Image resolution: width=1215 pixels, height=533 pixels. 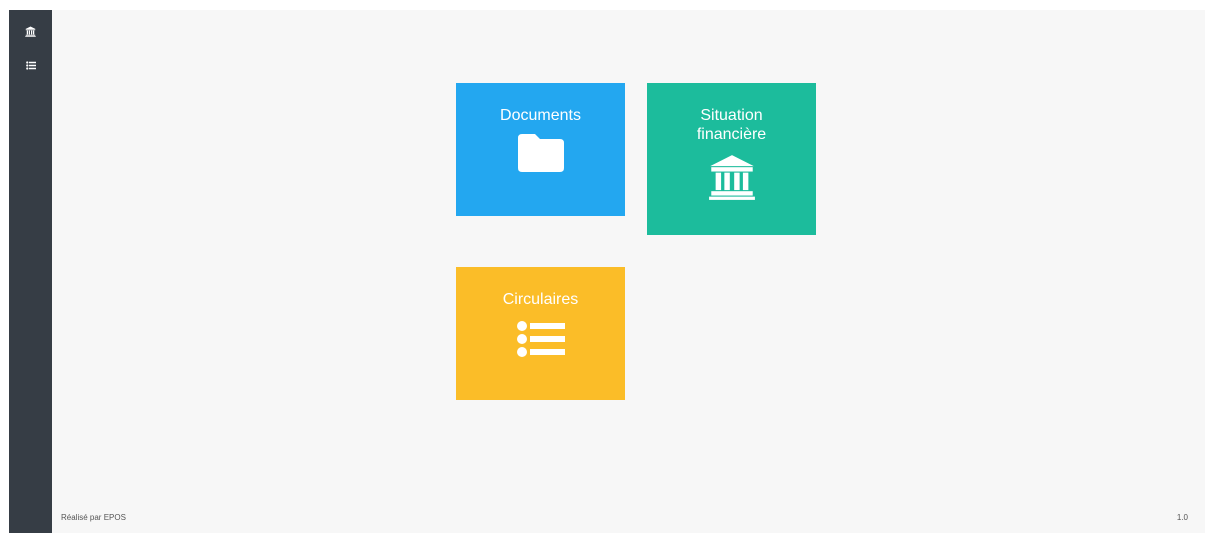 I want to click on circulars-tile: Circulaires, so click(x=540, y=333).